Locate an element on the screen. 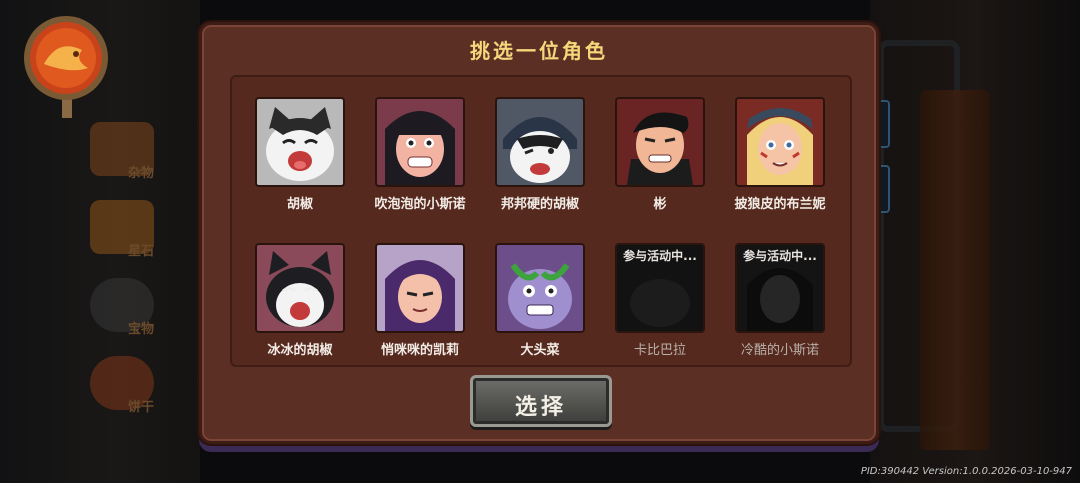 The width and height of the screenshot is (1080, 483). sidebar-item-label: 宝物 is located at coordinates (141, 329).